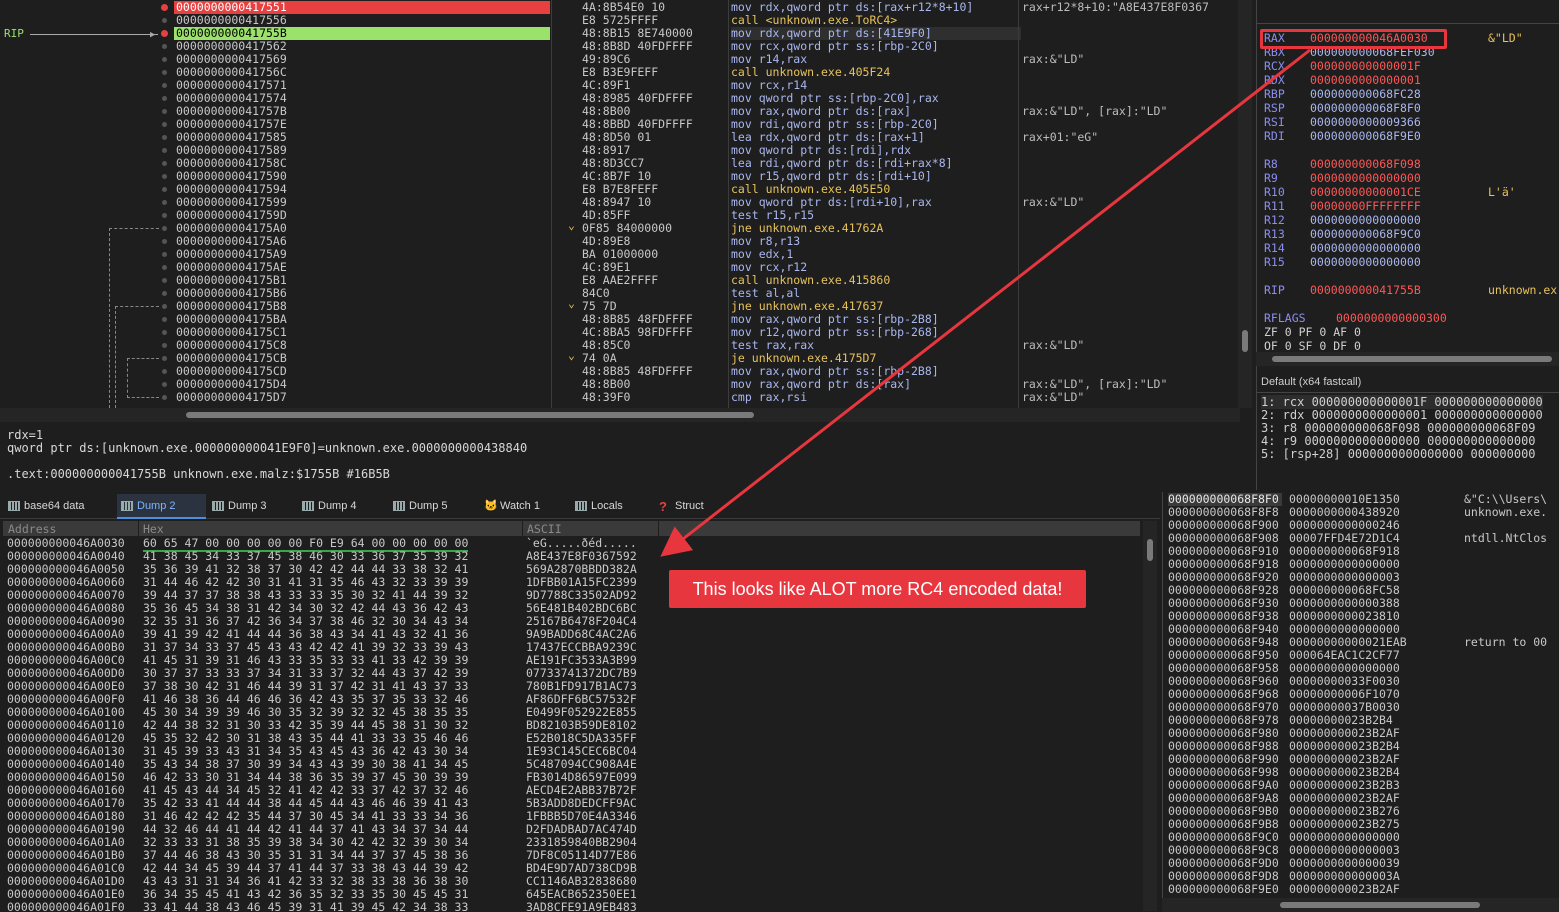 This screenshot has width=1559, height=912. Describe the element at coordinates (66, 906) in the screenshot. I see `dump-address: 000000000046A01F0` at that location.